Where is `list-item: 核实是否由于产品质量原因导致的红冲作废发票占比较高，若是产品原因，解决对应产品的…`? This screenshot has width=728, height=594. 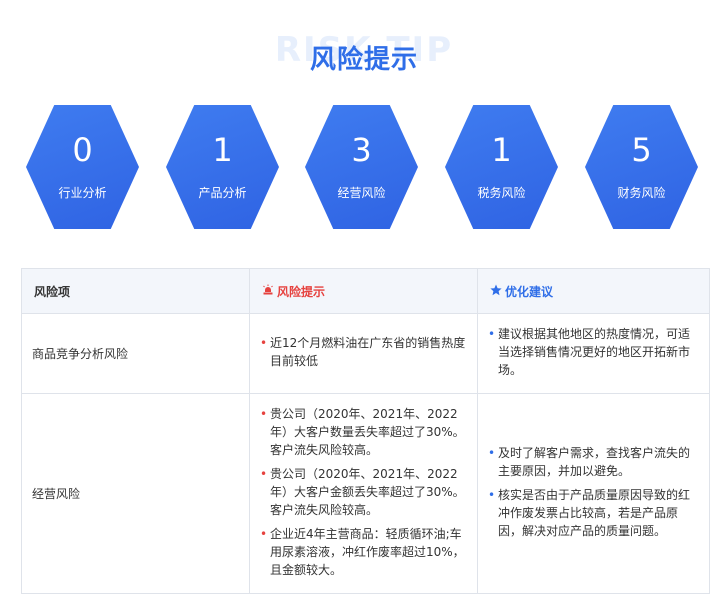 list-item: 核实是否由于产品质量原因导致的红冲作废发票占比较高，若是产品原因，解决对应产品的… is located at coordinates (593, 513).